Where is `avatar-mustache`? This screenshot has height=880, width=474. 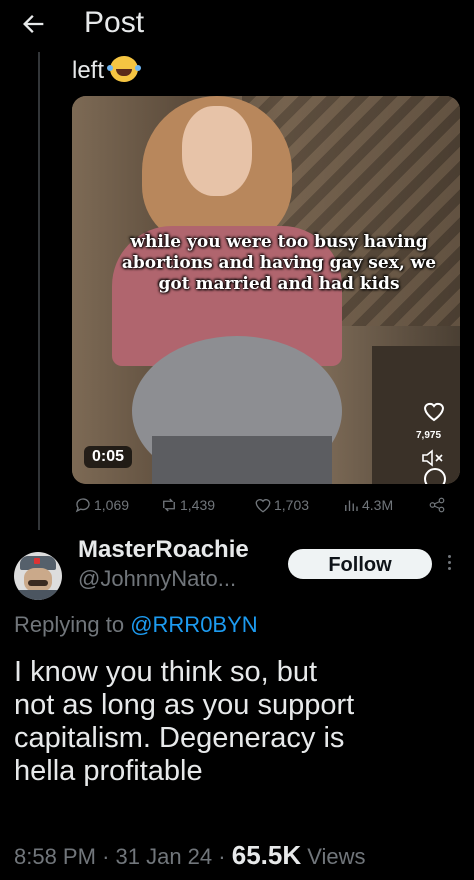
avatar-mustache is located at coordinates (38, 583).